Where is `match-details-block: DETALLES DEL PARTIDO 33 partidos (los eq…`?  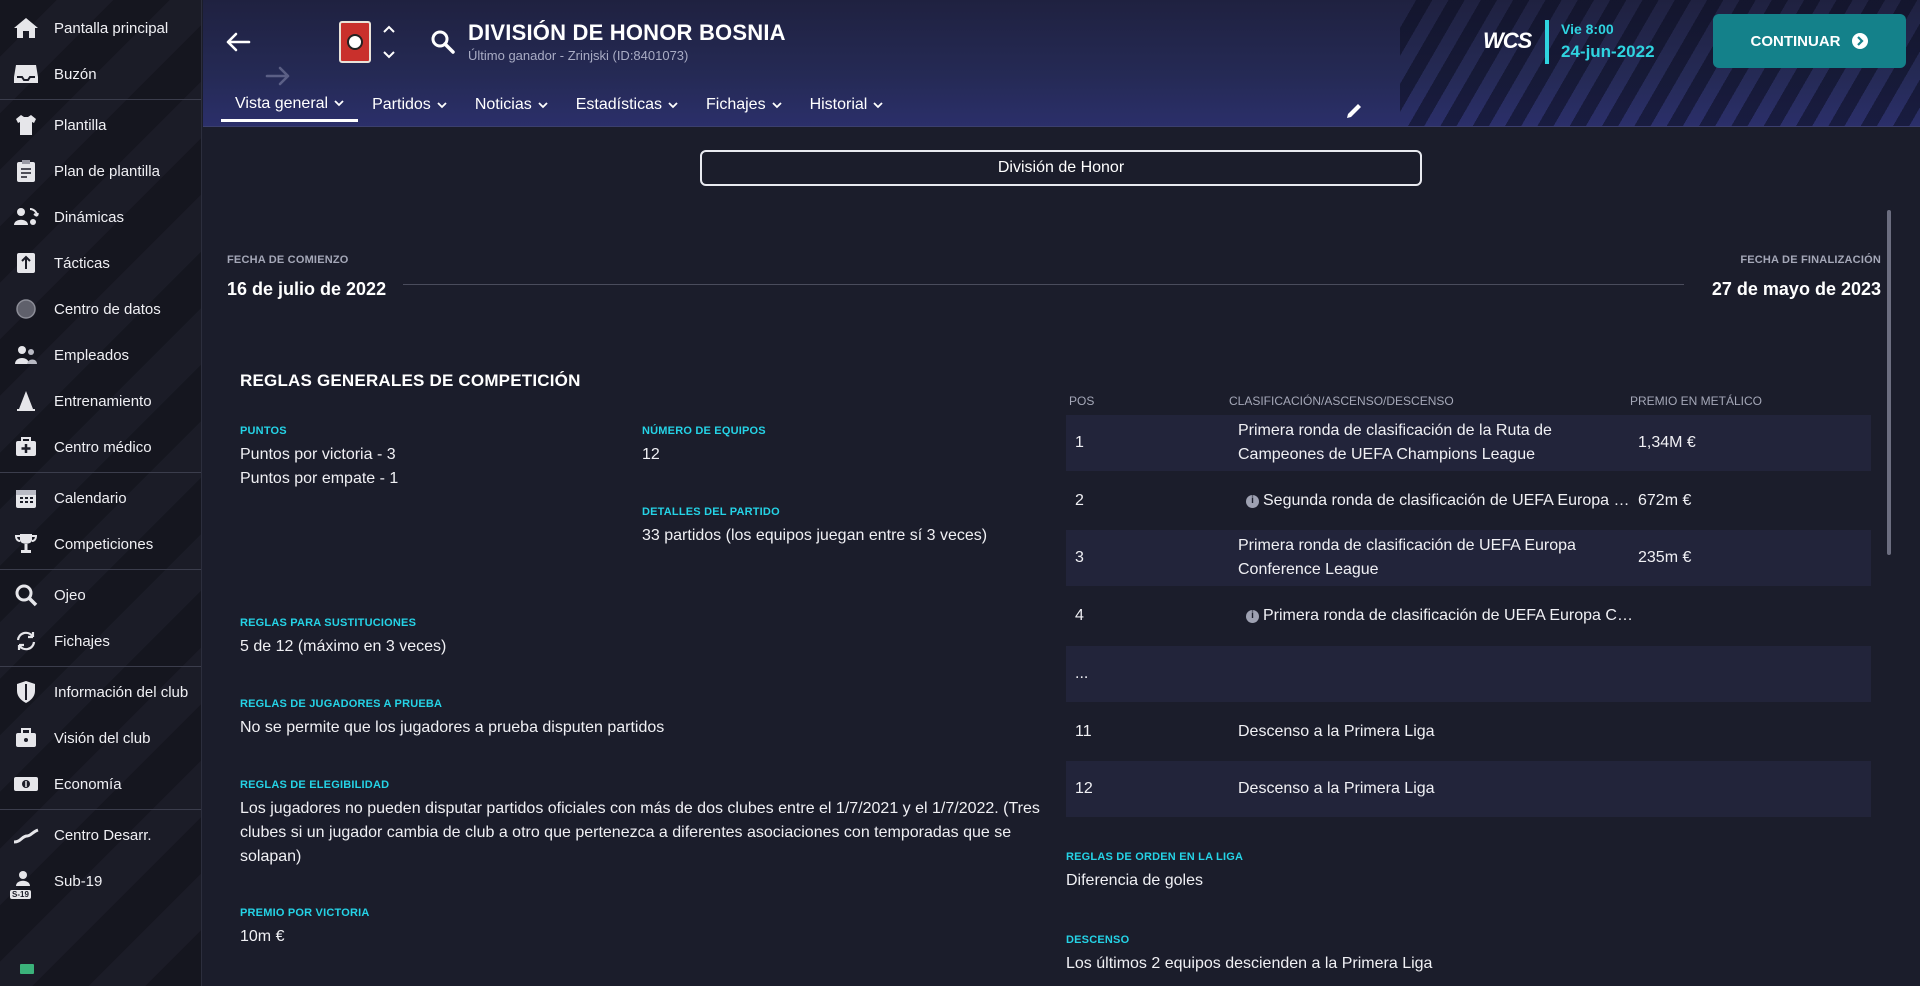 match-details-block: DETALLES DEL PARTIDO 33 partidos (los eq… is located at coordinates (852, 527).